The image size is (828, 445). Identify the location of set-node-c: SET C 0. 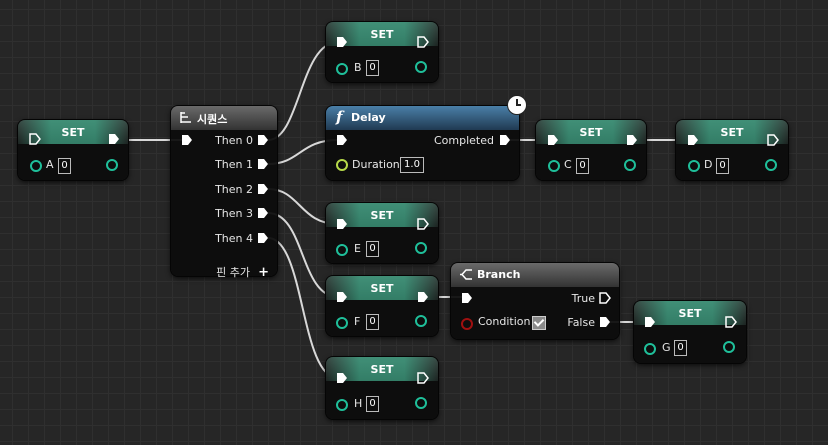
(591, 150).